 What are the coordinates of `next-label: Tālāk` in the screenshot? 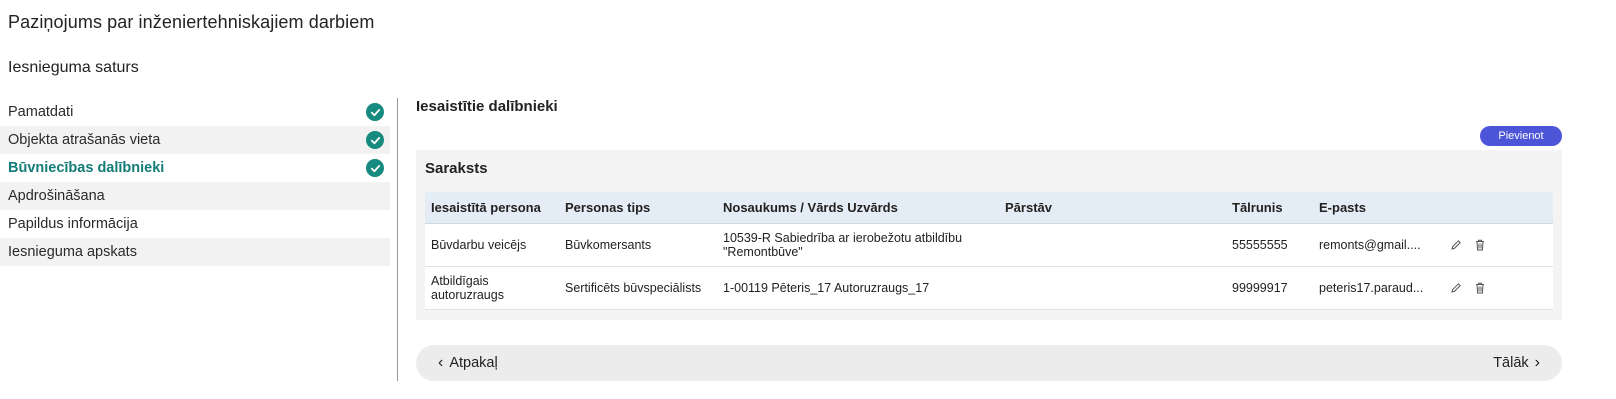 It's located at (1511, 363).